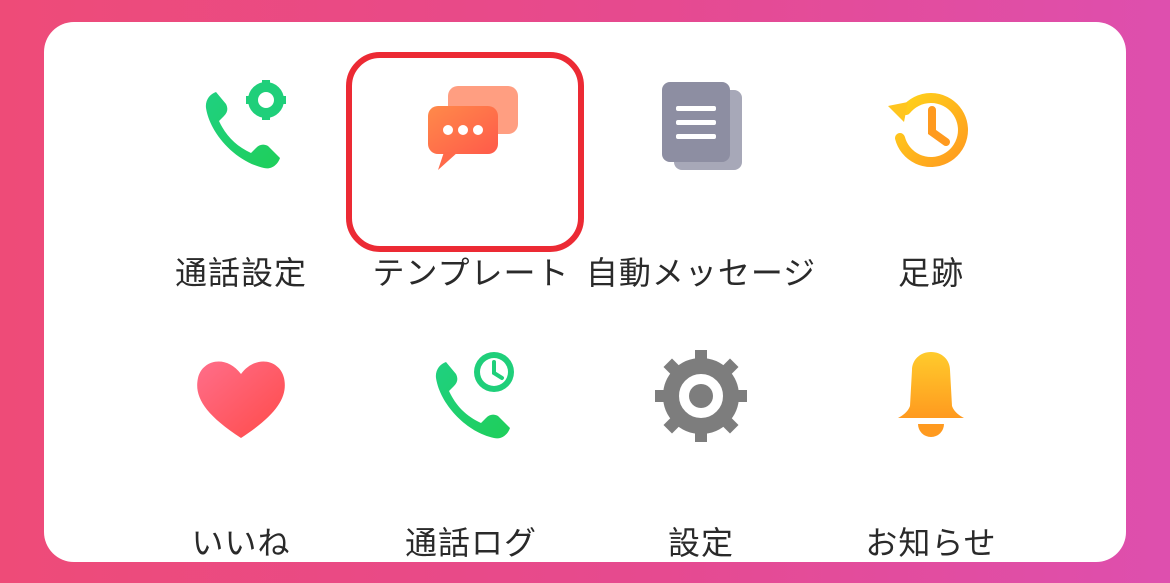 Image resolution: width=1170 pixels, height=583 pixels. I want to click on menu-item-label: お知らせ, so click(931, 543).